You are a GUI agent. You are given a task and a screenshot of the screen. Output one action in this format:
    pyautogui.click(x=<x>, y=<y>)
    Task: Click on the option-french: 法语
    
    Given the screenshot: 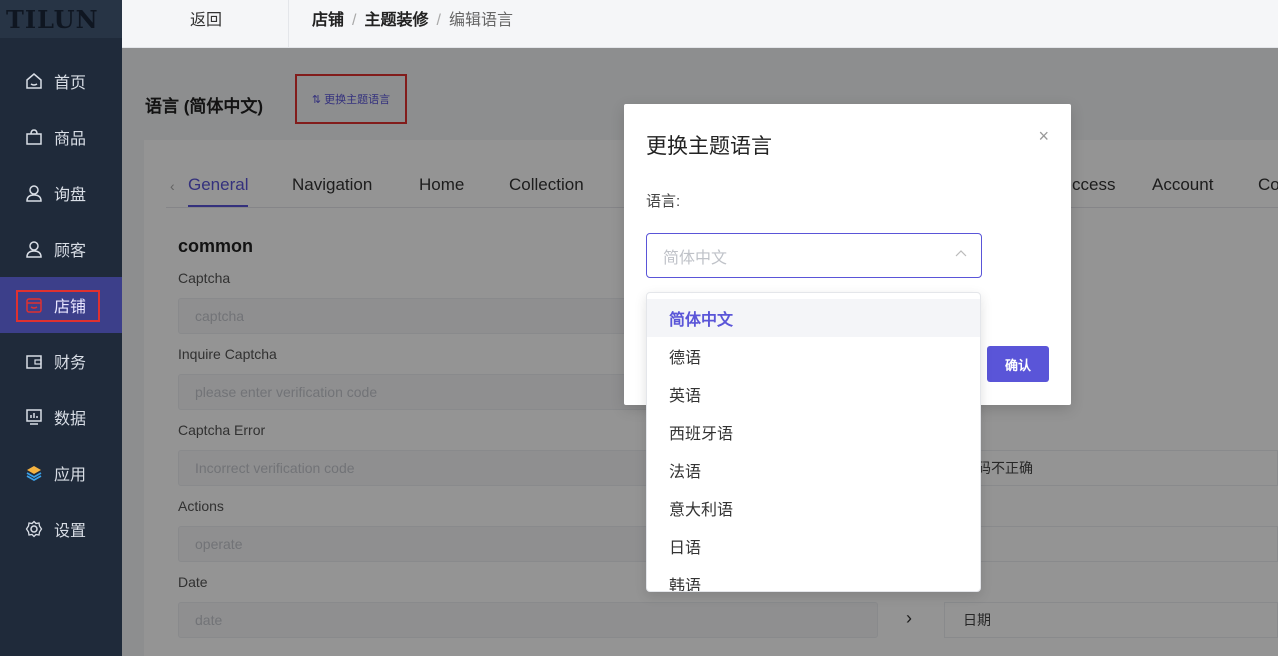 What is the action you would take?
    pyautogui.click(x=813, y=470)
    